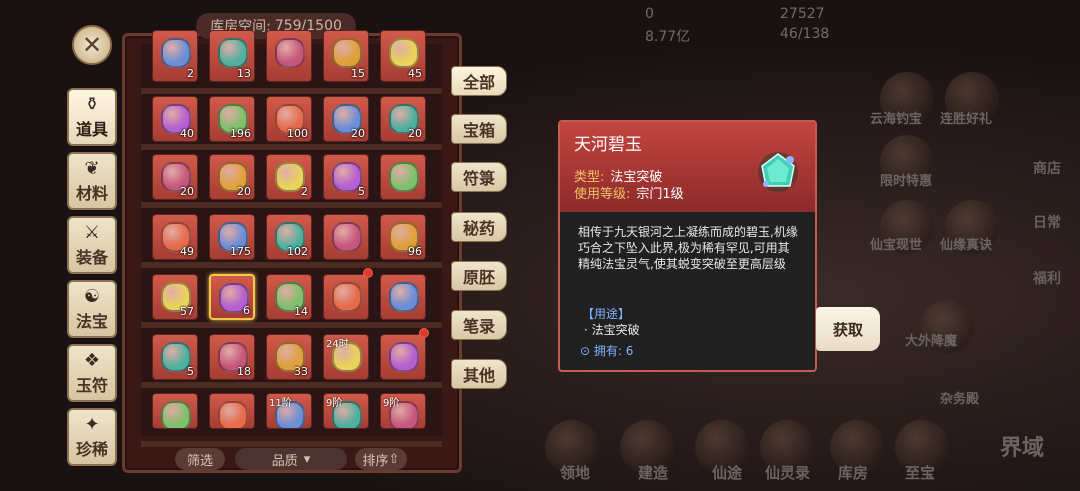 The image size is (1080, 491). What do you see at coordinates (232, 56) in the screenshot?
I see `item-slot: 13` at bounding box center [232, 56].